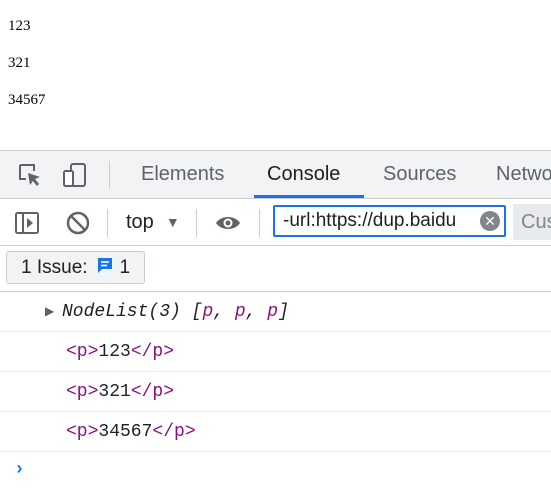  I want to click on clear-filter-icon: ✕, so click(490, 221).